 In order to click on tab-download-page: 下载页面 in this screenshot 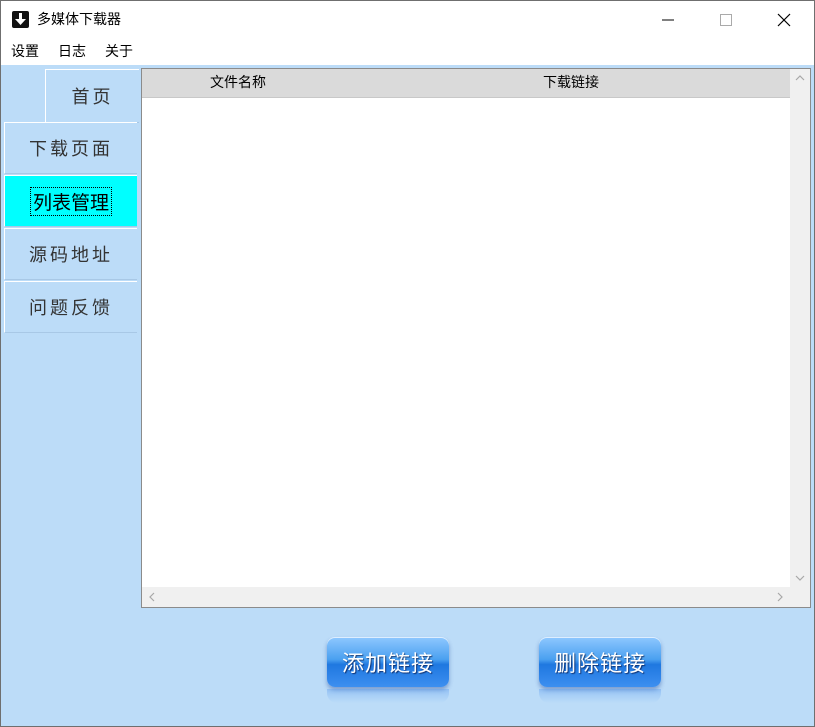, I will do `click(70, 148)`.